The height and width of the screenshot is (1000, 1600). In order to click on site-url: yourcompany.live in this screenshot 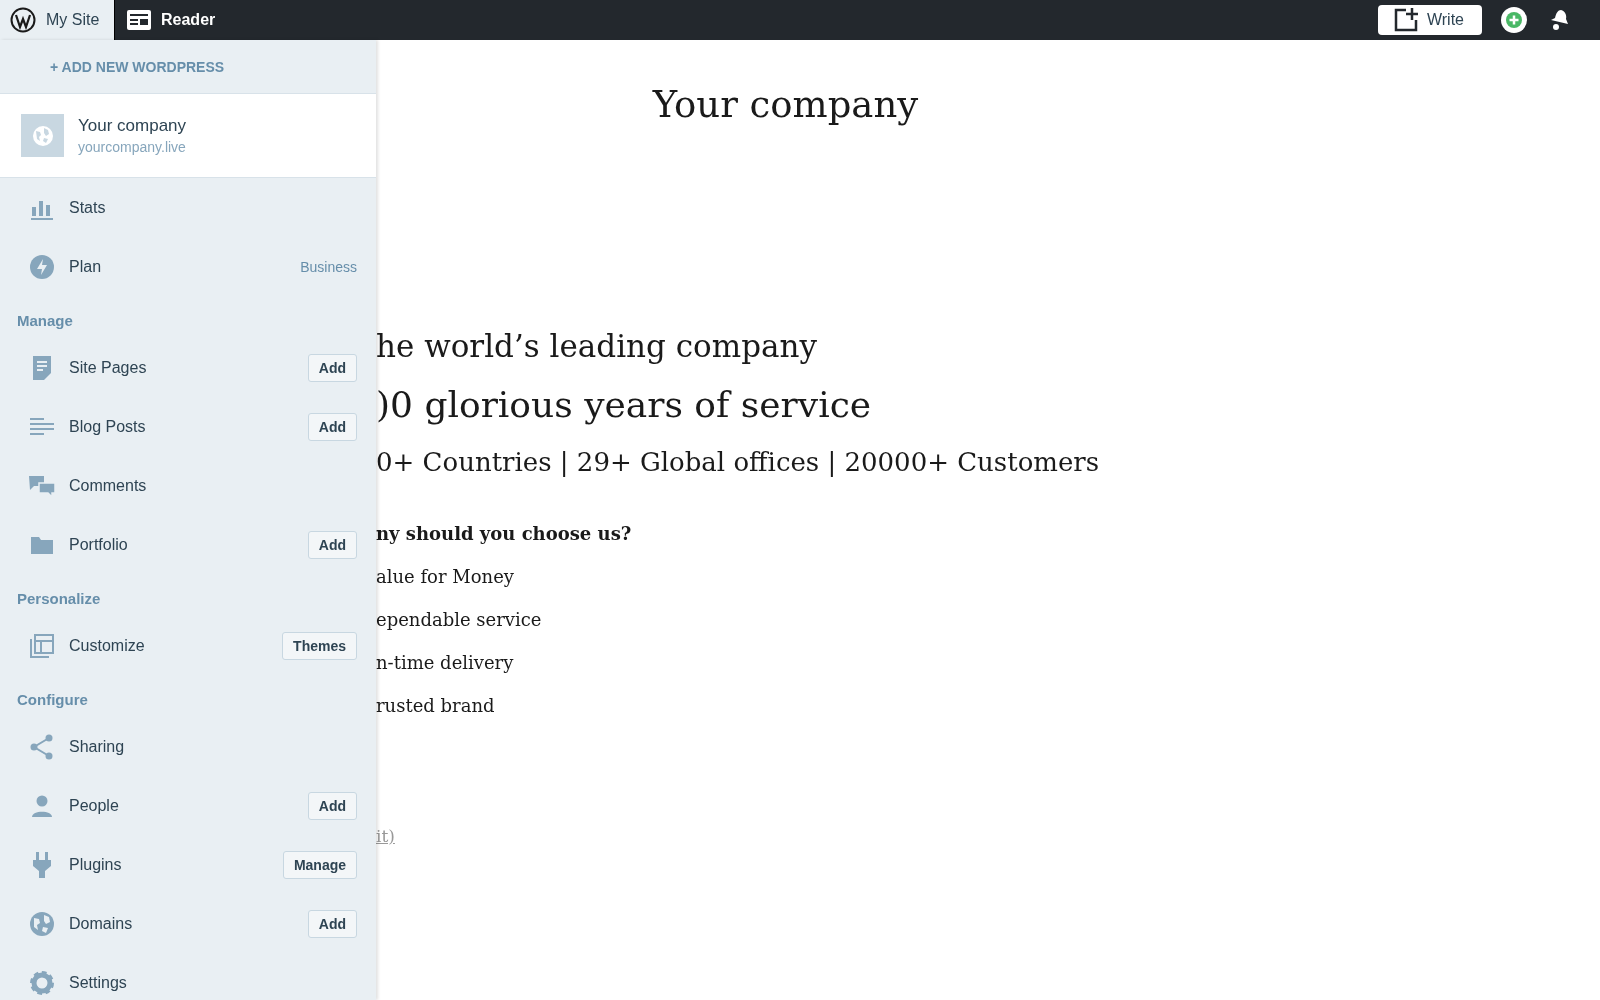, I will do `click(132, 147)`.